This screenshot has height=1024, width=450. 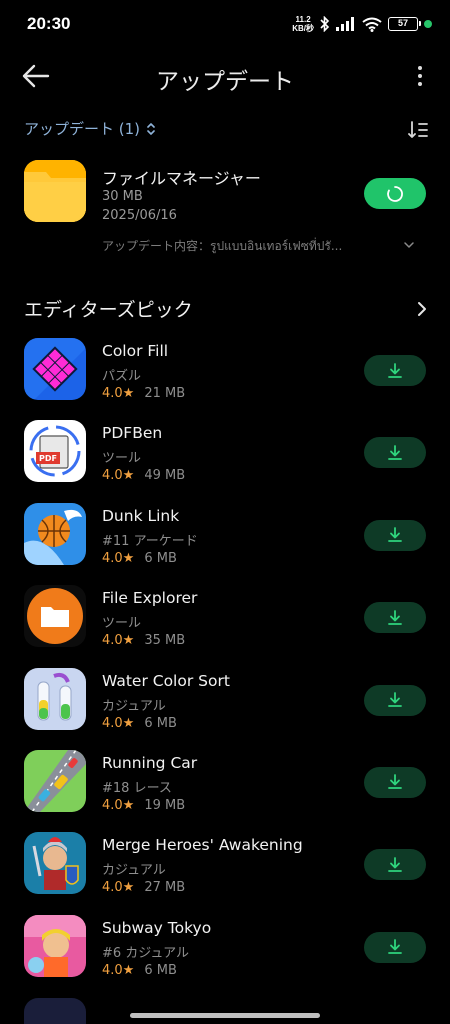 What do you see at coordinates (227, 310) in the screenshot?
I see `editors-picks-header: エディターズピック` at bounding box center [227, 310].